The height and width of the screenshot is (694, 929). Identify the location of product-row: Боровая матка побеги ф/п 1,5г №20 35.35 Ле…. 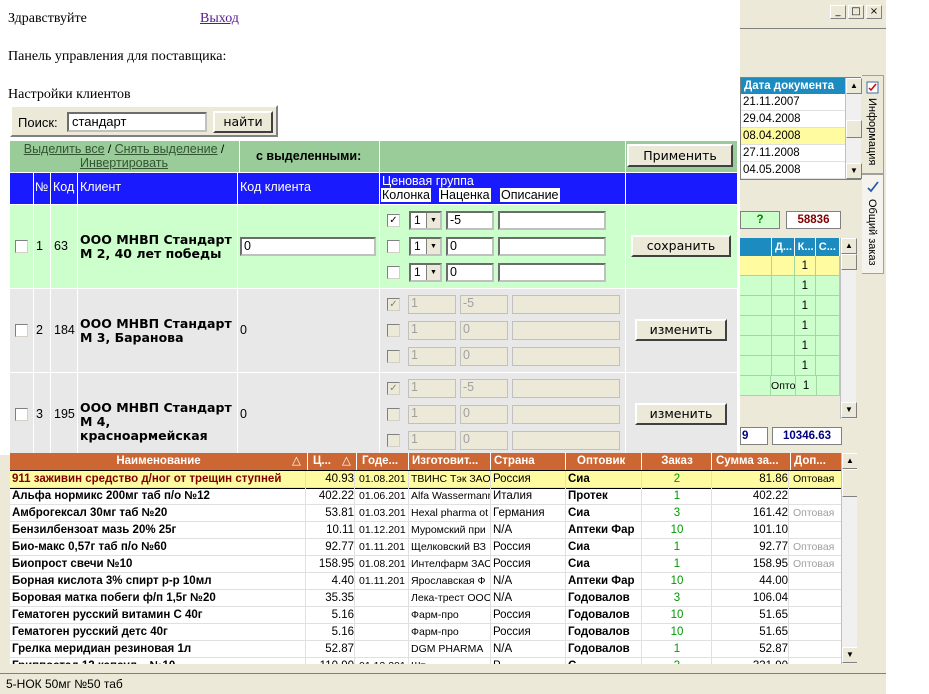
(425, 598).